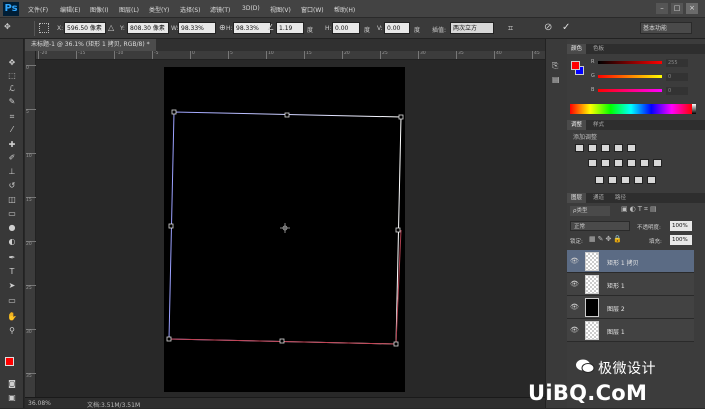 The height and width of the screenshot is (409, 705). Describe the element at coordinates (285, 228) in the screenshot. I see `pivot-point-icon` at that location.